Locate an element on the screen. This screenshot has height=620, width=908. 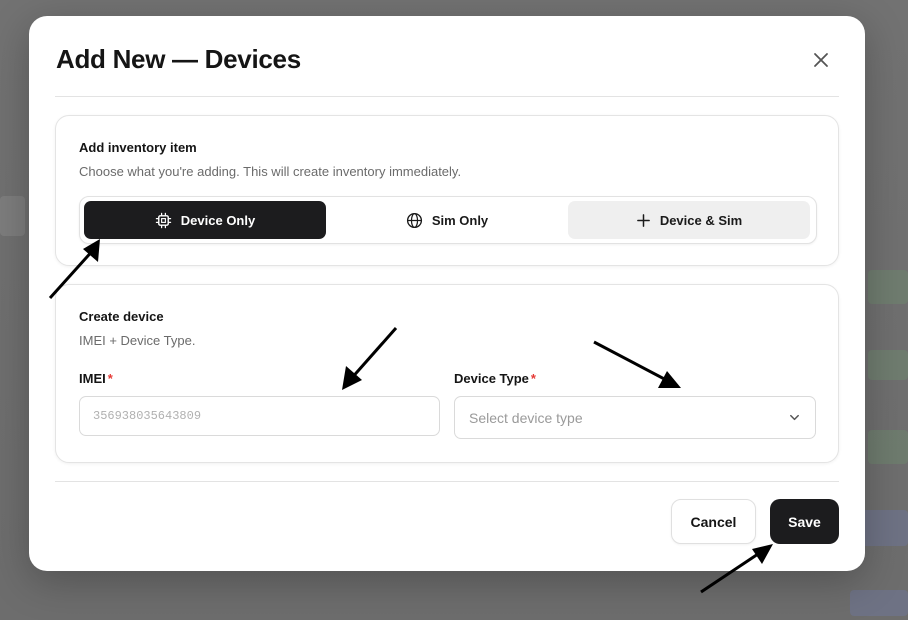
option-device-only: Device Only is located at coordinates (205, 220).